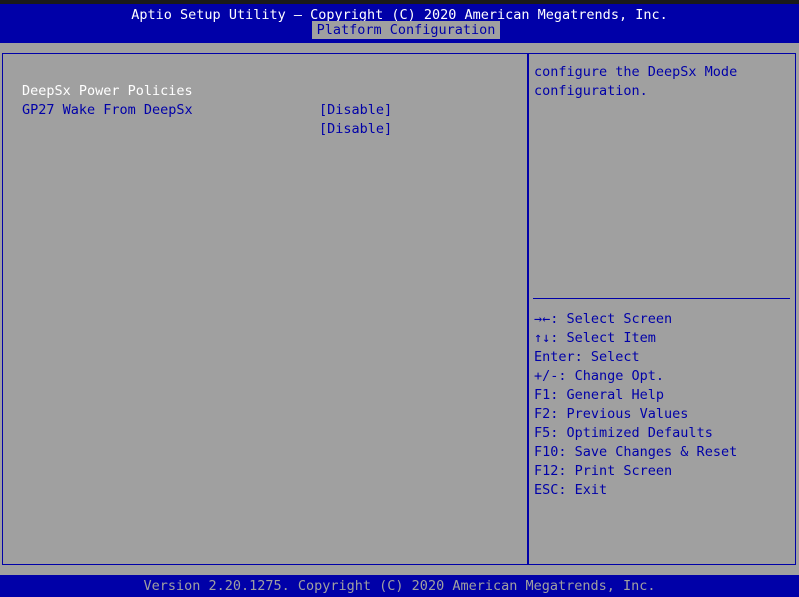 This screenshot has height=597, width=799. I want to click on key-desc: : Save Changes & Reset, so click(648, 452).